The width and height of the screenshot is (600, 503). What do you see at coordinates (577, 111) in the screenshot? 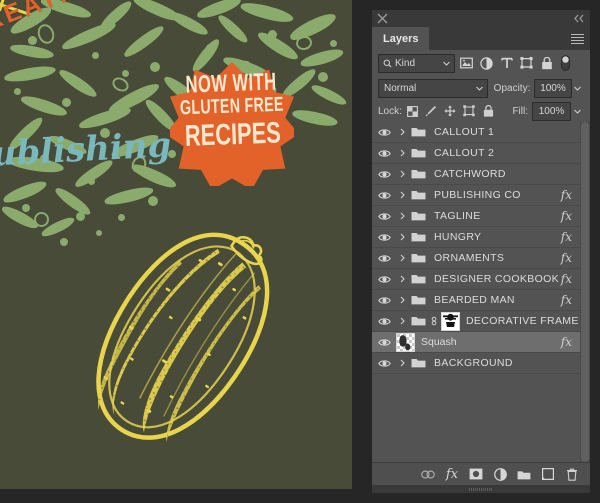
I see `fill-stepper-chevron-icon` at bounding box center [577, 111].